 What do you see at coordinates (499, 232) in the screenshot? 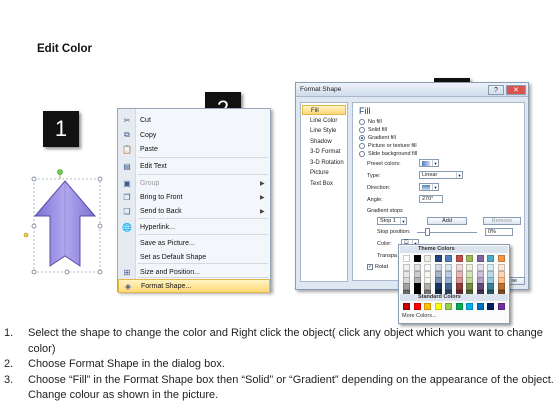
I see `stop-position-input: 0%` at bounding box center [499, 232].